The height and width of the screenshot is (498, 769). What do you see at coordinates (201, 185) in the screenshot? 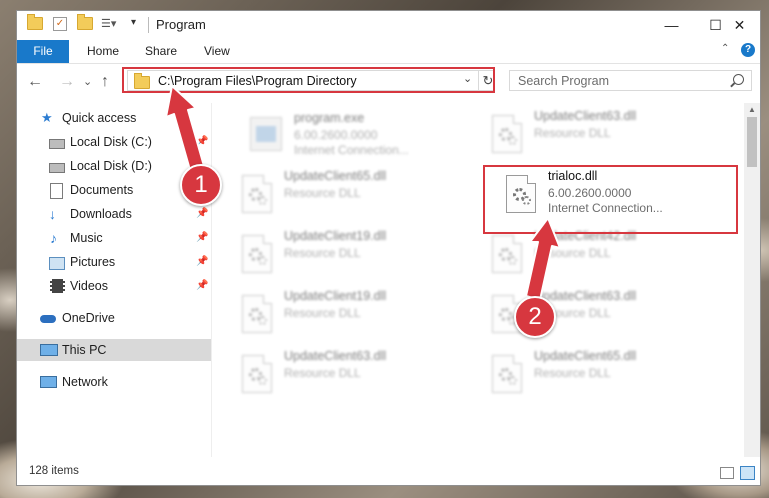
I see `step-1-badge: 1` at bounding box center [201, 185].